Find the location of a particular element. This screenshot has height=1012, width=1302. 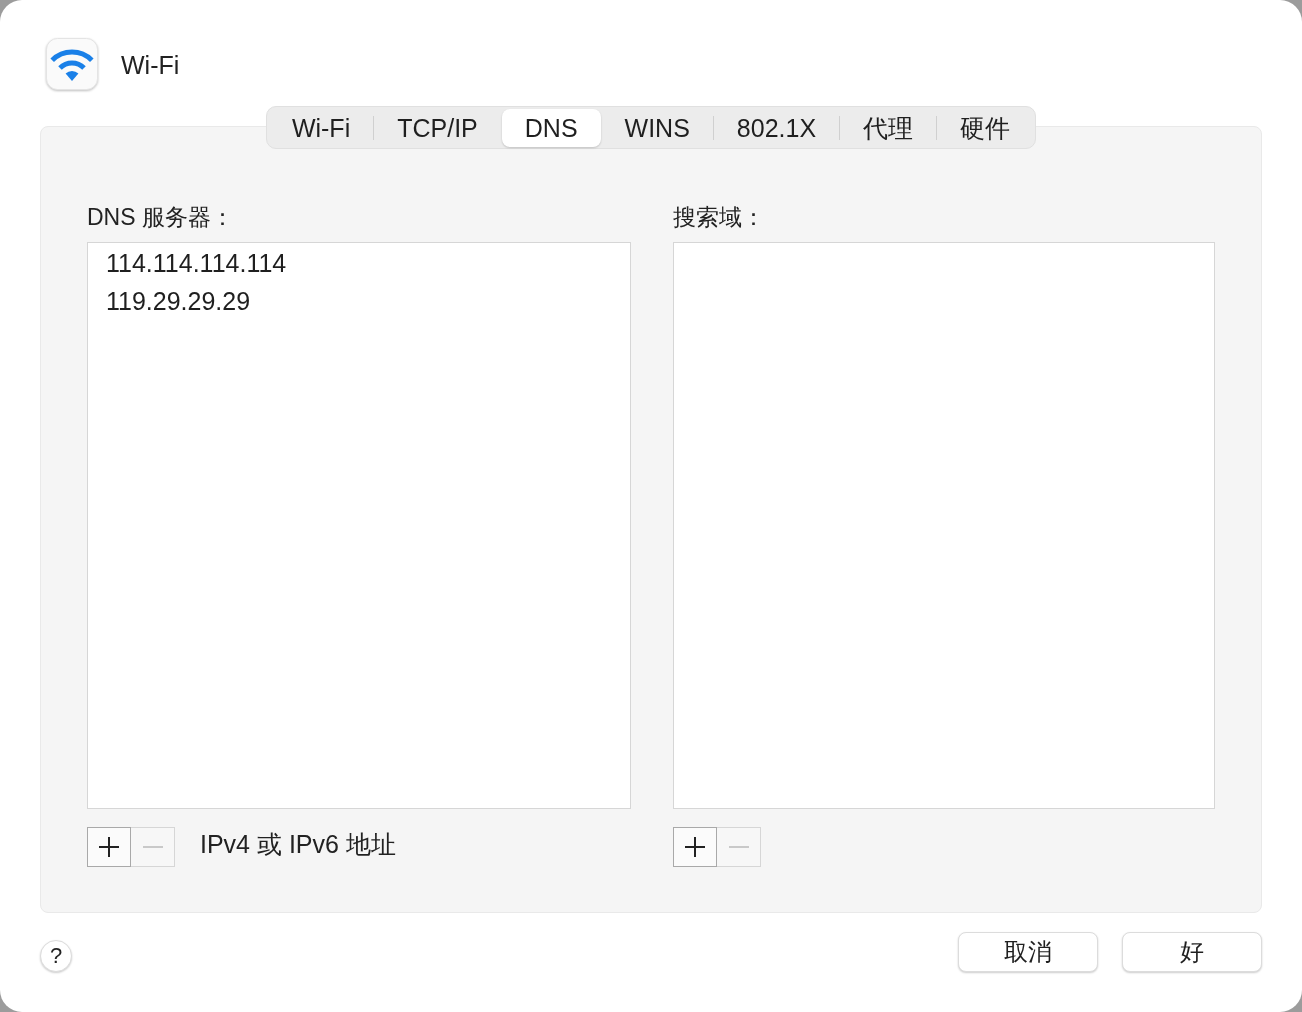

tab: 802.1X is located at coordinates (776, 127).